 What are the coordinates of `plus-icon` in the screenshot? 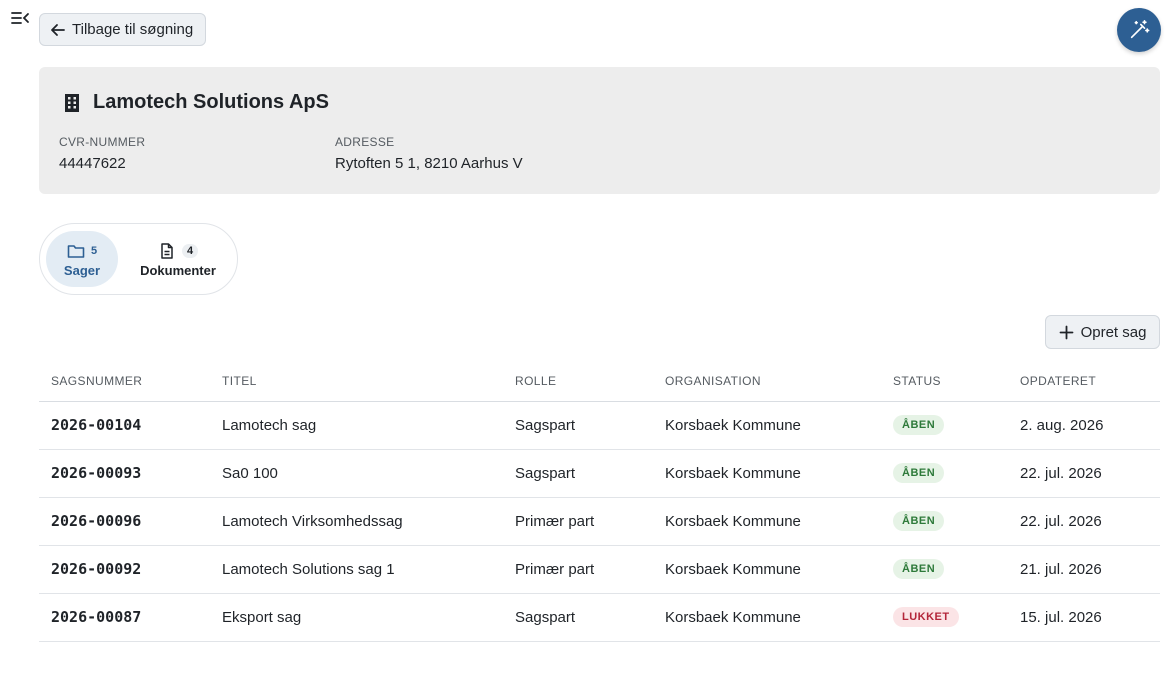 It's located at (1066, 332).